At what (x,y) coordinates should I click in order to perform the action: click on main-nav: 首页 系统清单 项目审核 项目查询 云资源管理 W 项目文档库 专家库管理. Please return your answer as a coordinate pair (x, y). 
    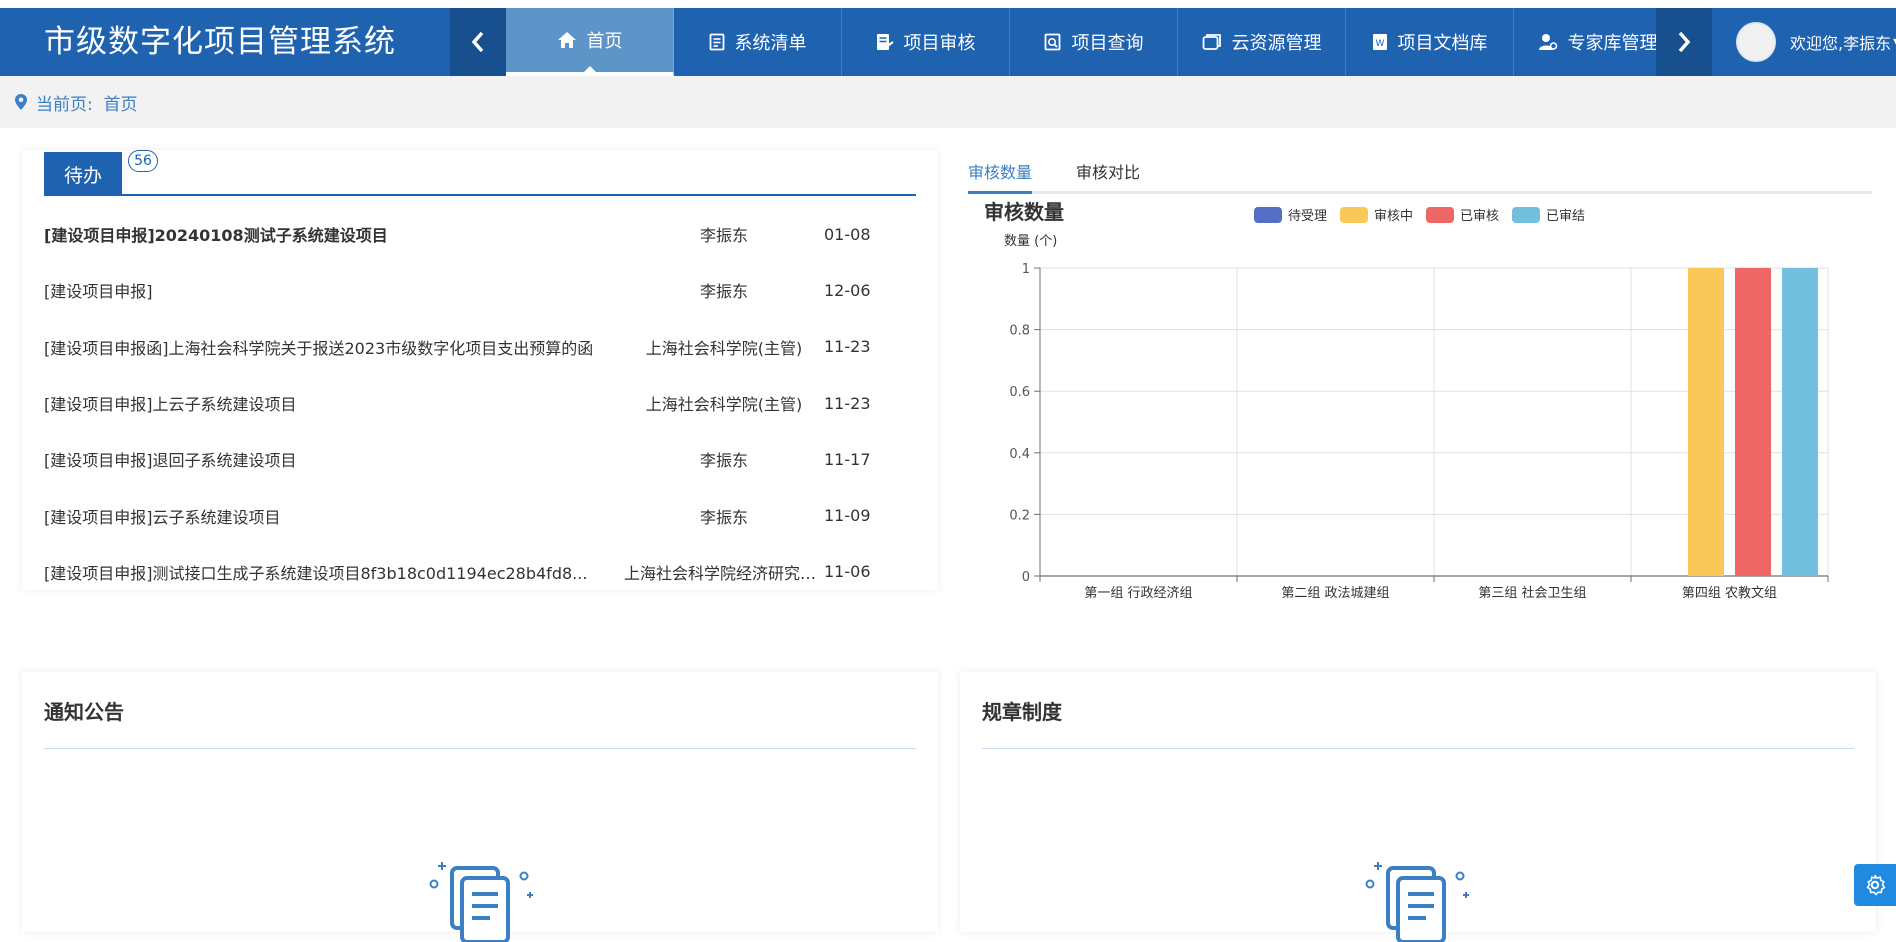
    Looking at the image, I should click on (1094, 42).